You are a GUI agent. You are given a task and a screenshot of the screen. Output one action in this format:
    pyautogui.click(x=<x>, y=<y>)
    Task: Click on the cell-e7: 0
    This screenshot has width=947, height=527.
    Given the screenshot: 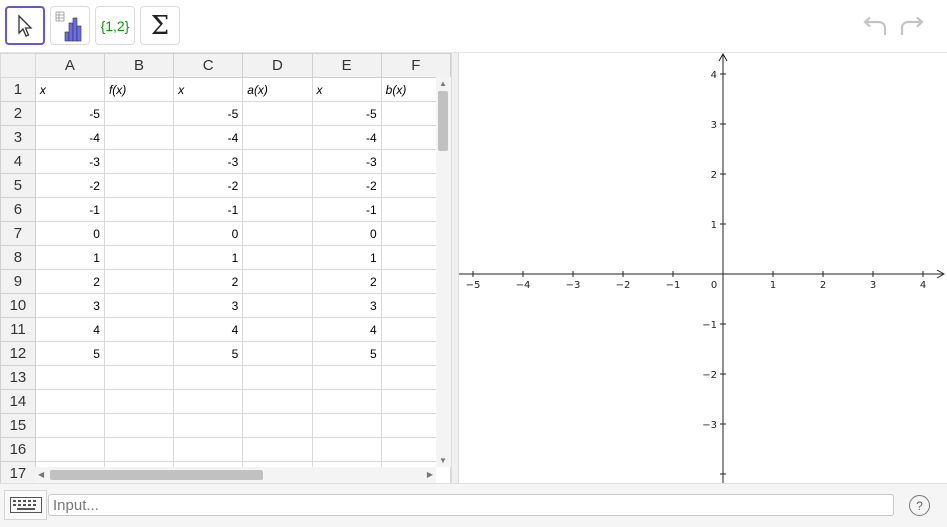 What is the action you would take?
    pyautogui.click(x=346, y=233)
    